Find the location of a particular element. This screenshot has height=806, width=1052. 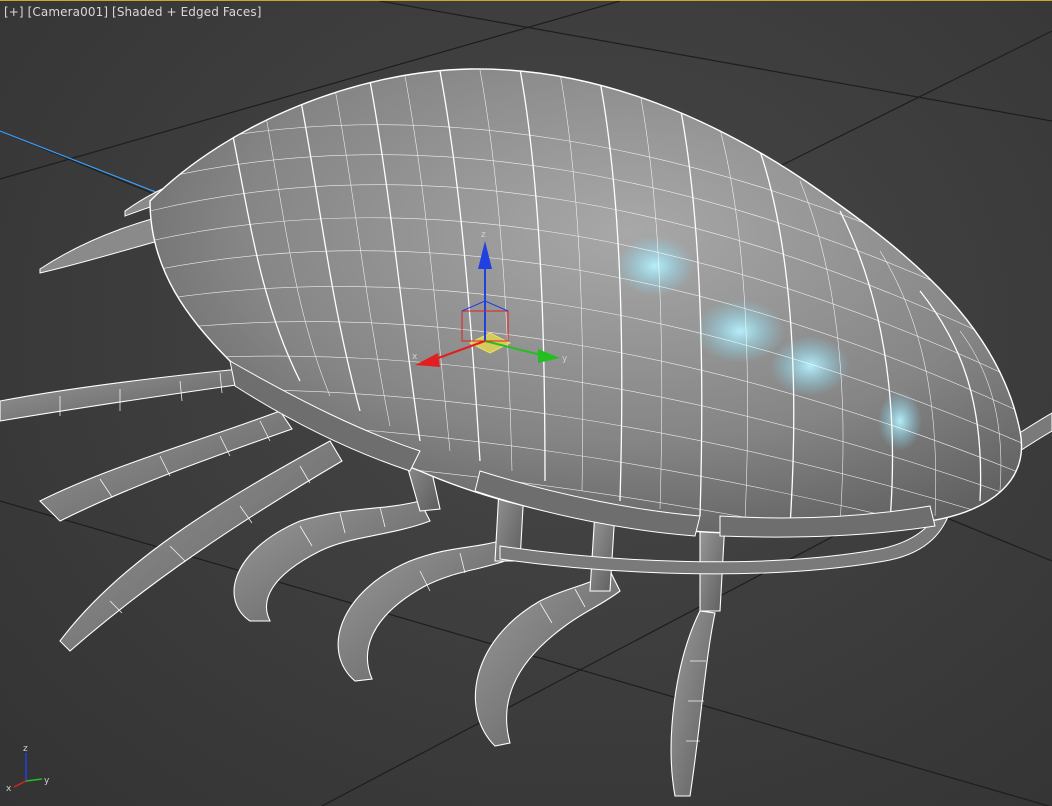

axis-x-label: x is located at coordinates (9, 789).